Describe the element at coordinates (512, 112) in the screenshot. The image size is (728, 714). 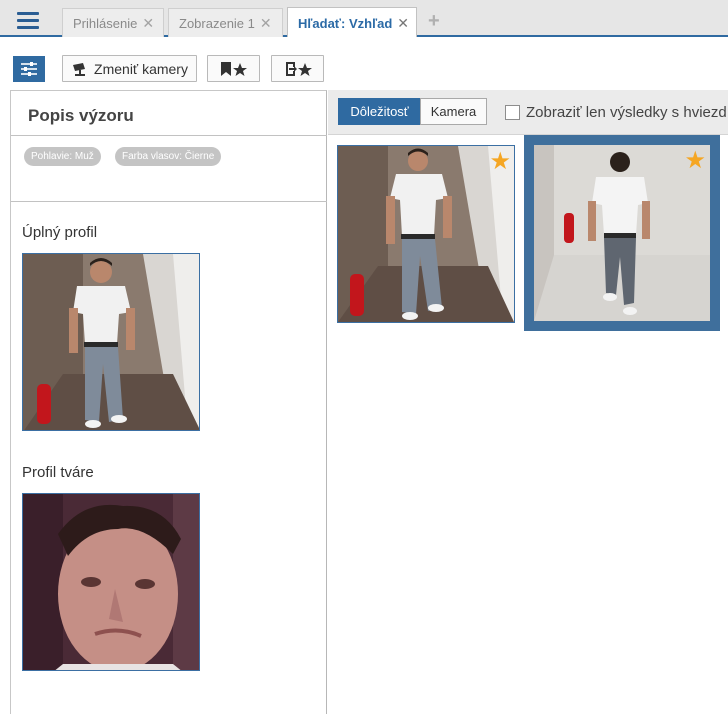
I see `starred-only-checkbox` at that location.